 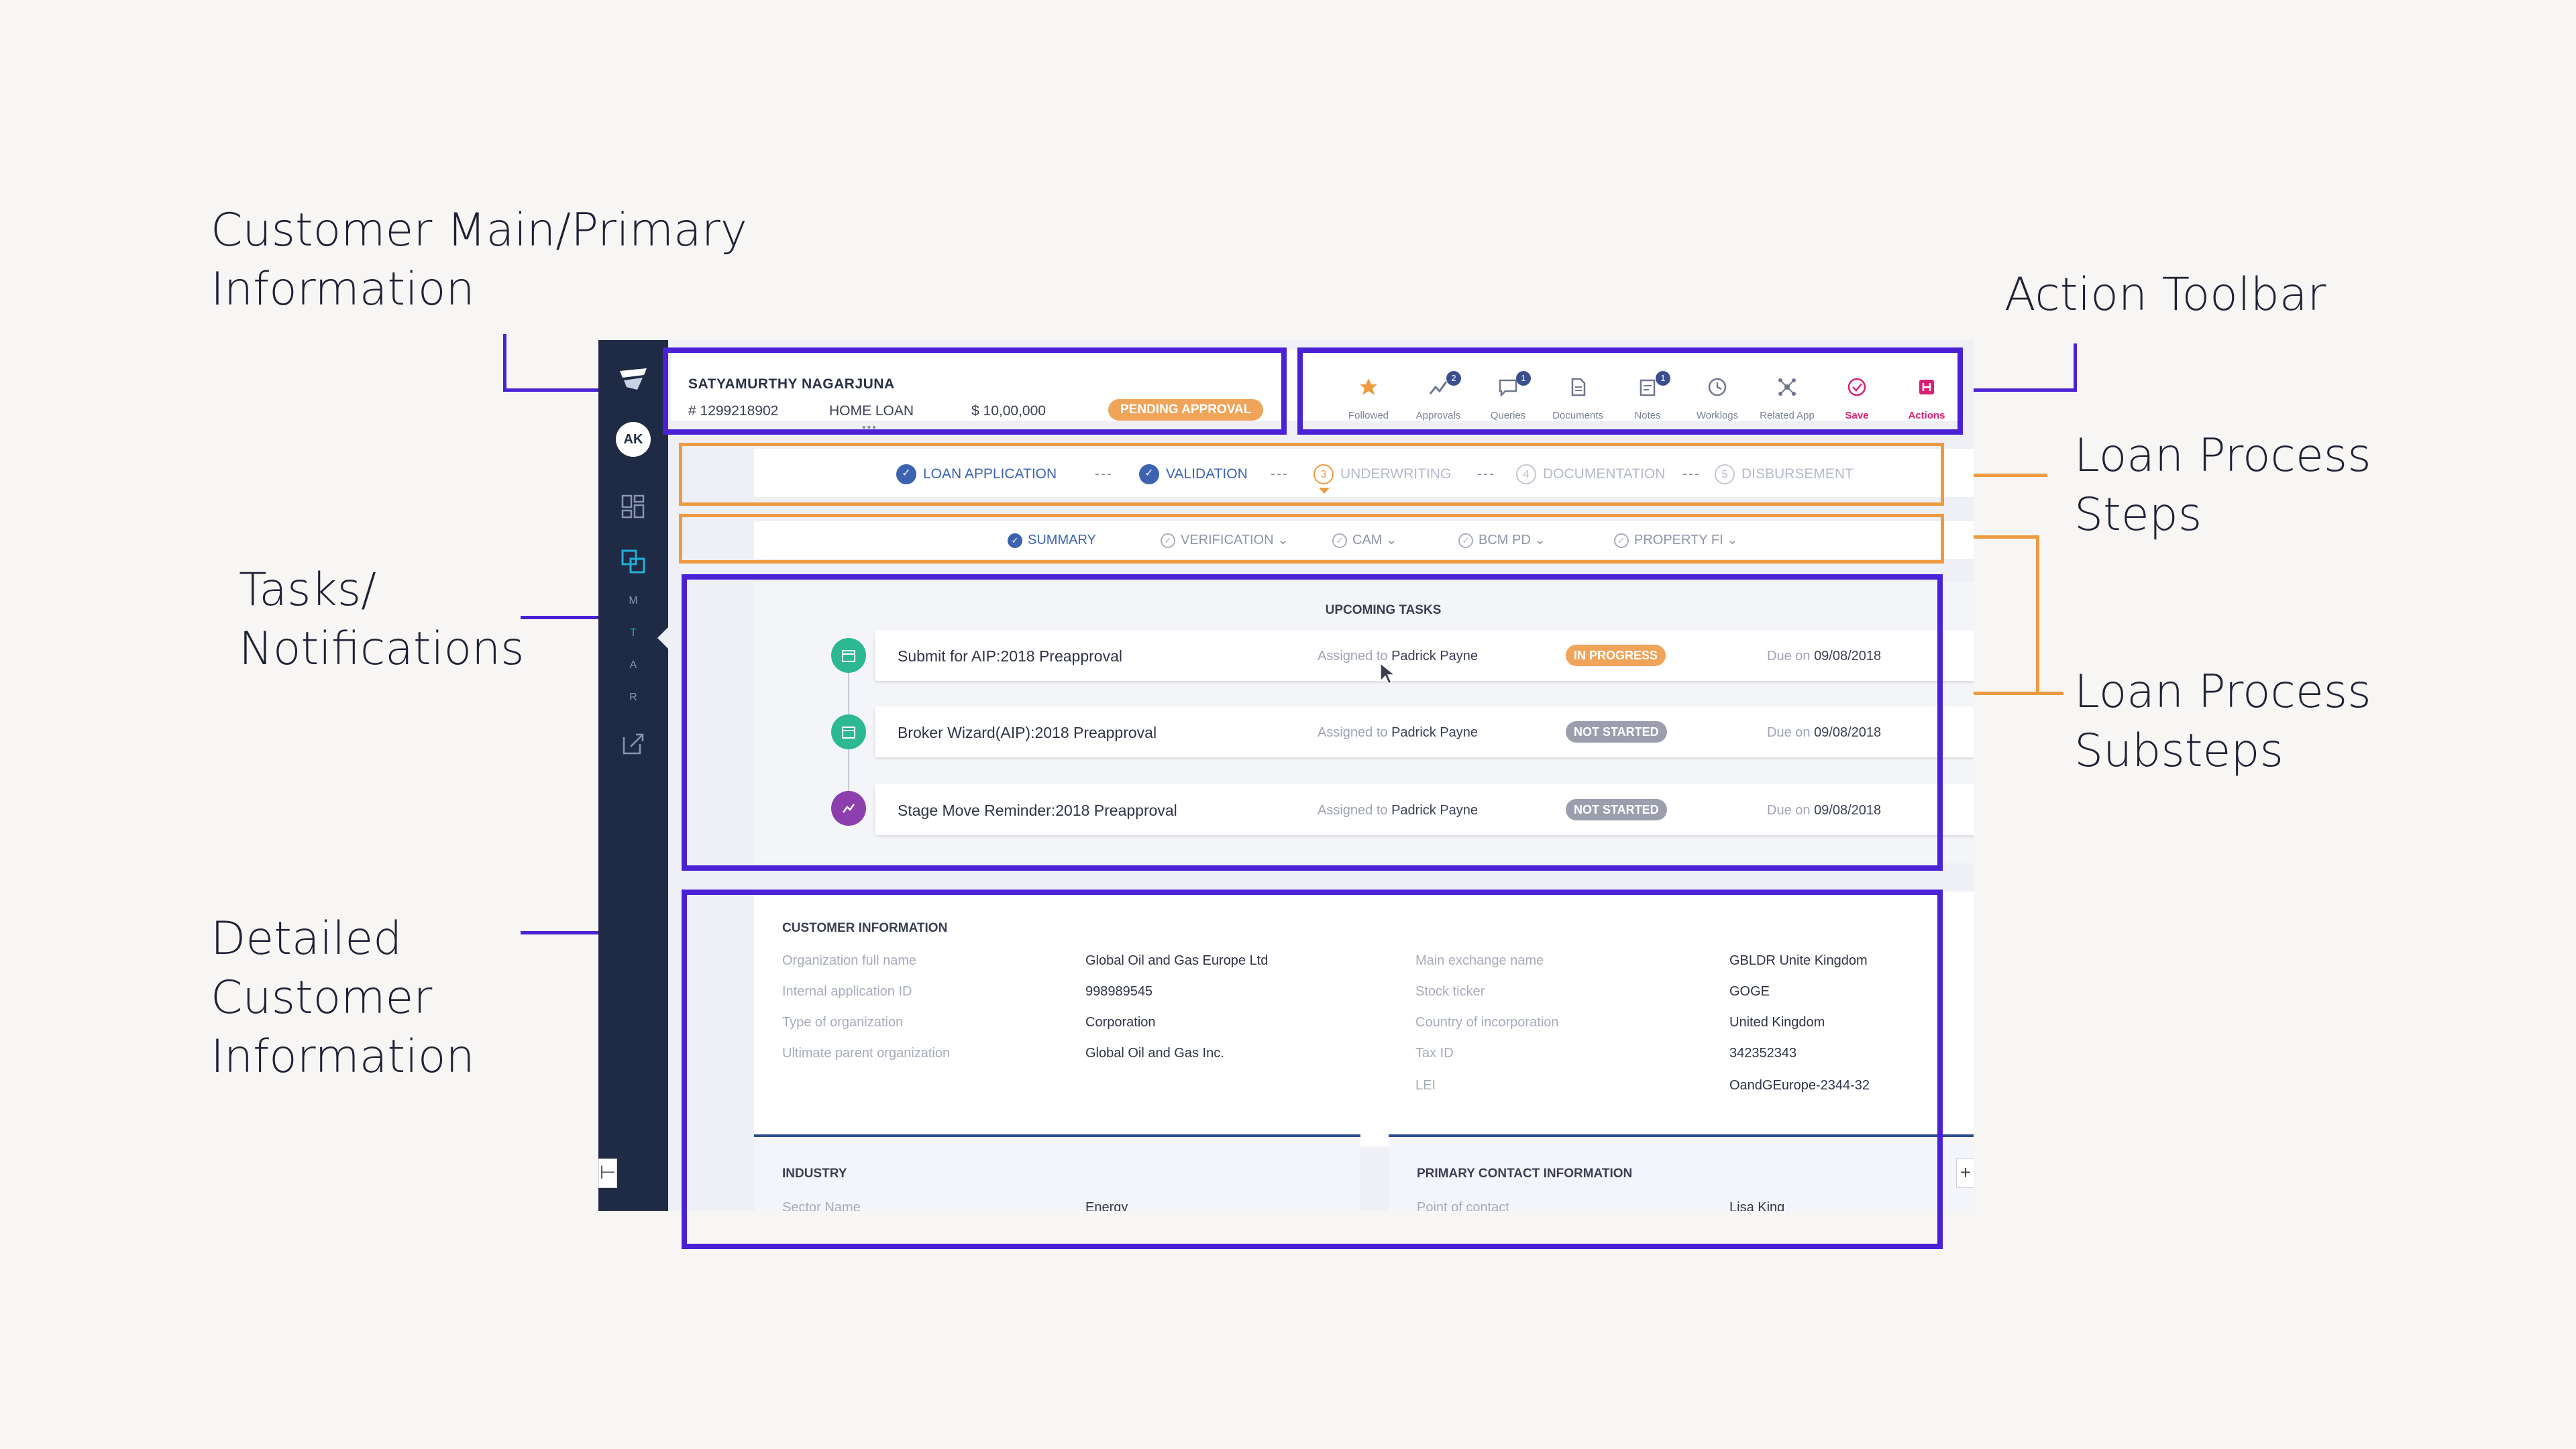 What do you see at coordinates (633, 439) in the screenshot?
I see `avatar: AK` at bounding box center [633, 439].